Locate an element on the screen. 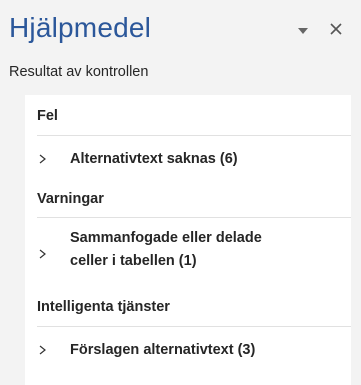  pane-options-button is located at coordinates (303, 31).